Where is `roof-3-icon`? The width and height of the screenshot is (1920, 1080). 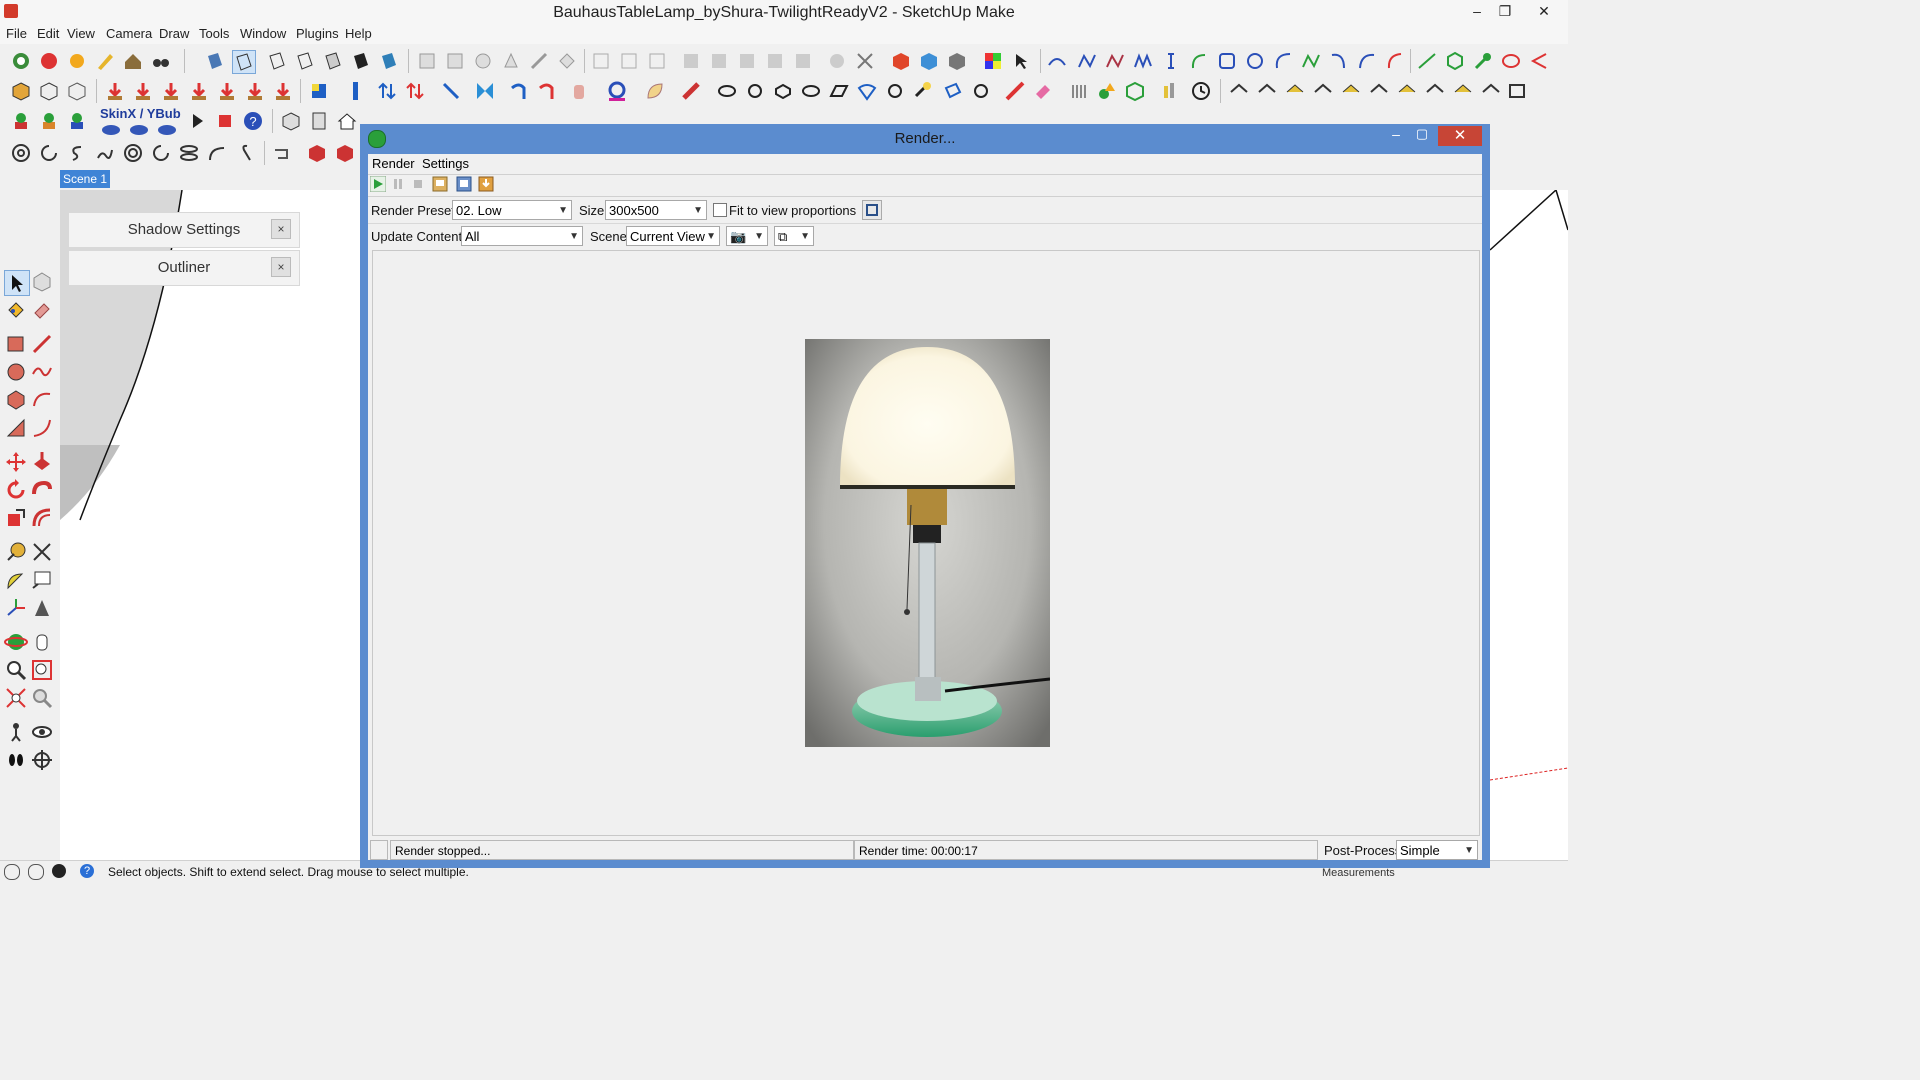 roof-3-icon is located at coordinates (1295, 91).